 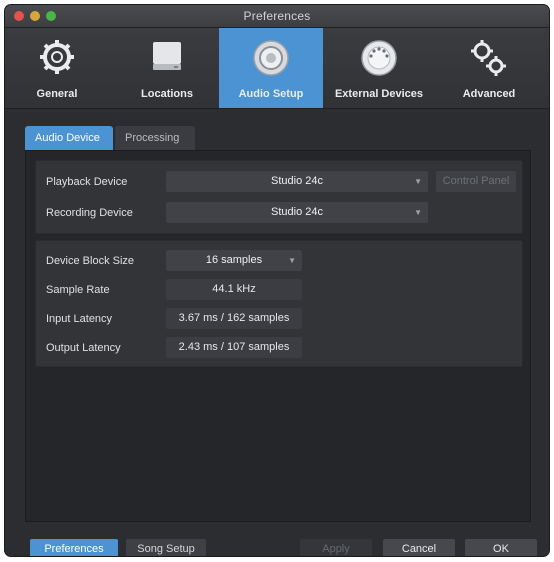 What do you see at coordinates (379, 94) in the screenshot?
I see `toolbar-label-external-devices: External Devices` at bounding box center [379, 94].